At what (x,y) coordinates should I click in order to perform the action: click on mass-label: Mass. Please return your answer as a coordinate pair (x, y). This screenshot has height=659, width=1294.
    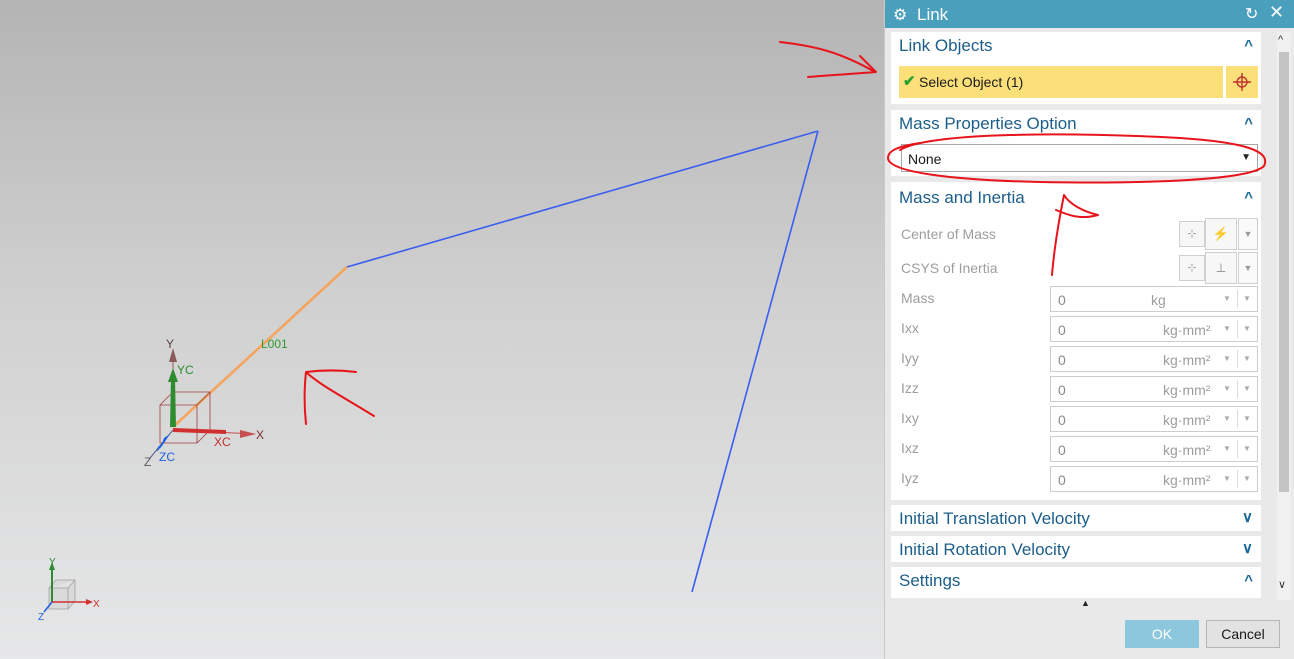
    Looking at the image, I should click on (918, 298).